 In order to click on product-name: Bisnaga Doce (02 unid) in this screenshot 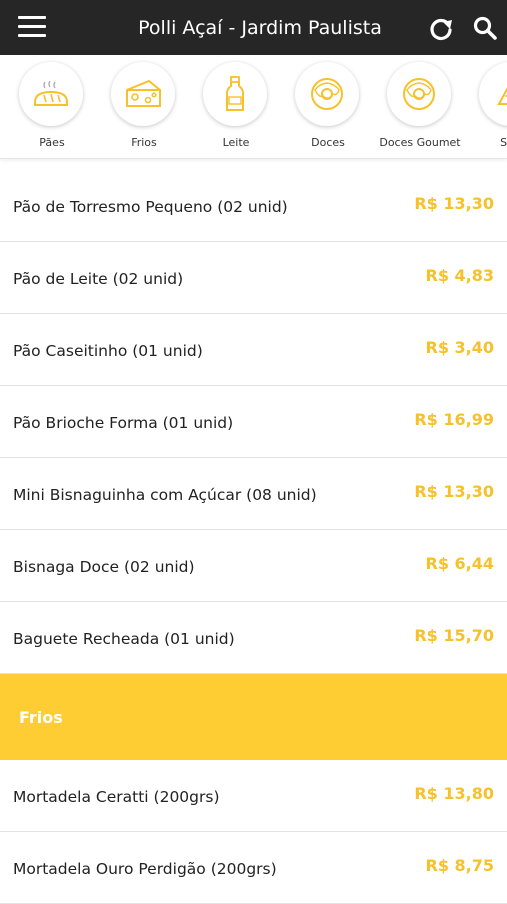, I will do `click(104, 567)`.